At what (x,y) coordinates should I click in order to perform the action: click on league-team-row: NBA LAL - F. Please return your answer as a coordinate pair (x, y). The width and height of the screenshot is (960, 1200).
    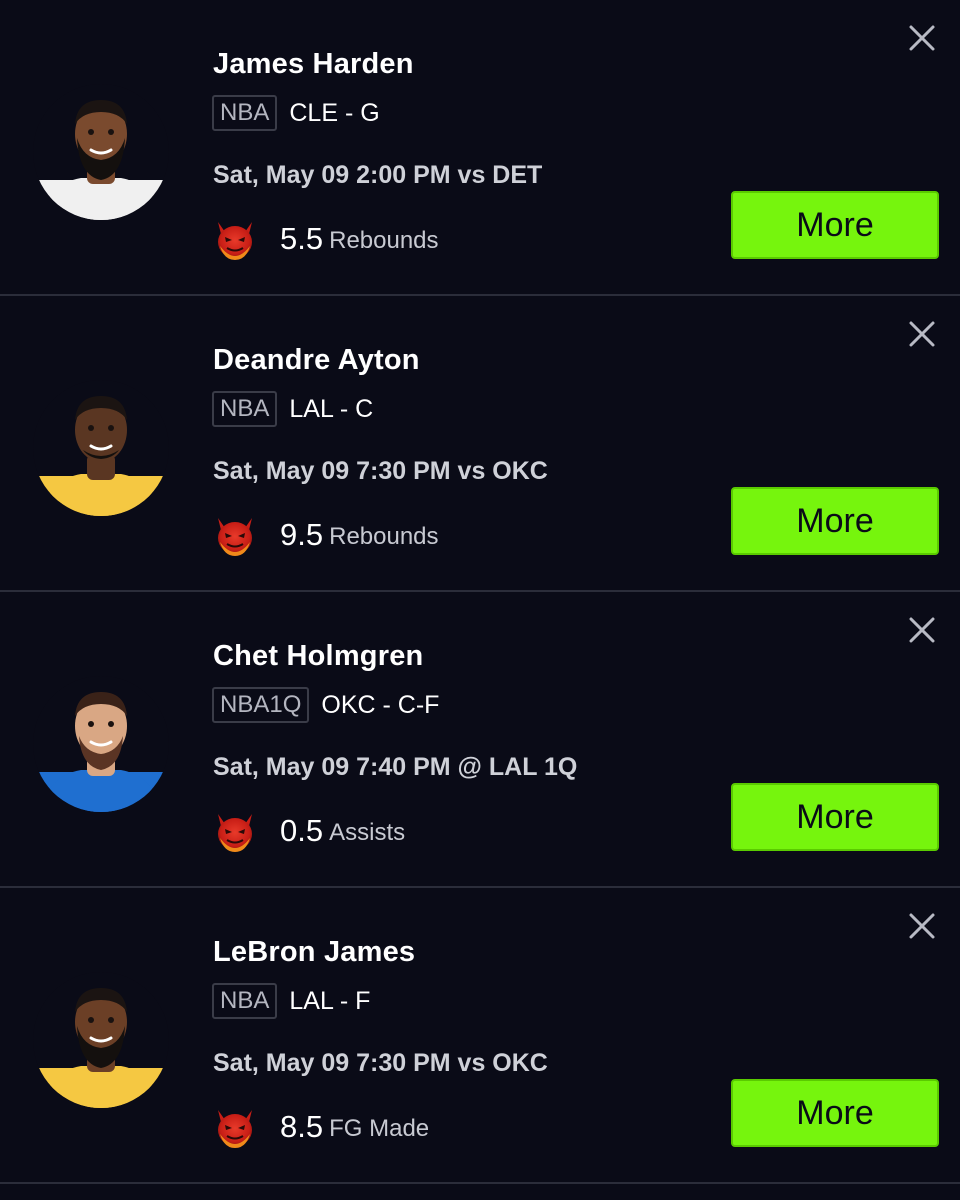
    Looking at the image, I should click on (291, 1001).